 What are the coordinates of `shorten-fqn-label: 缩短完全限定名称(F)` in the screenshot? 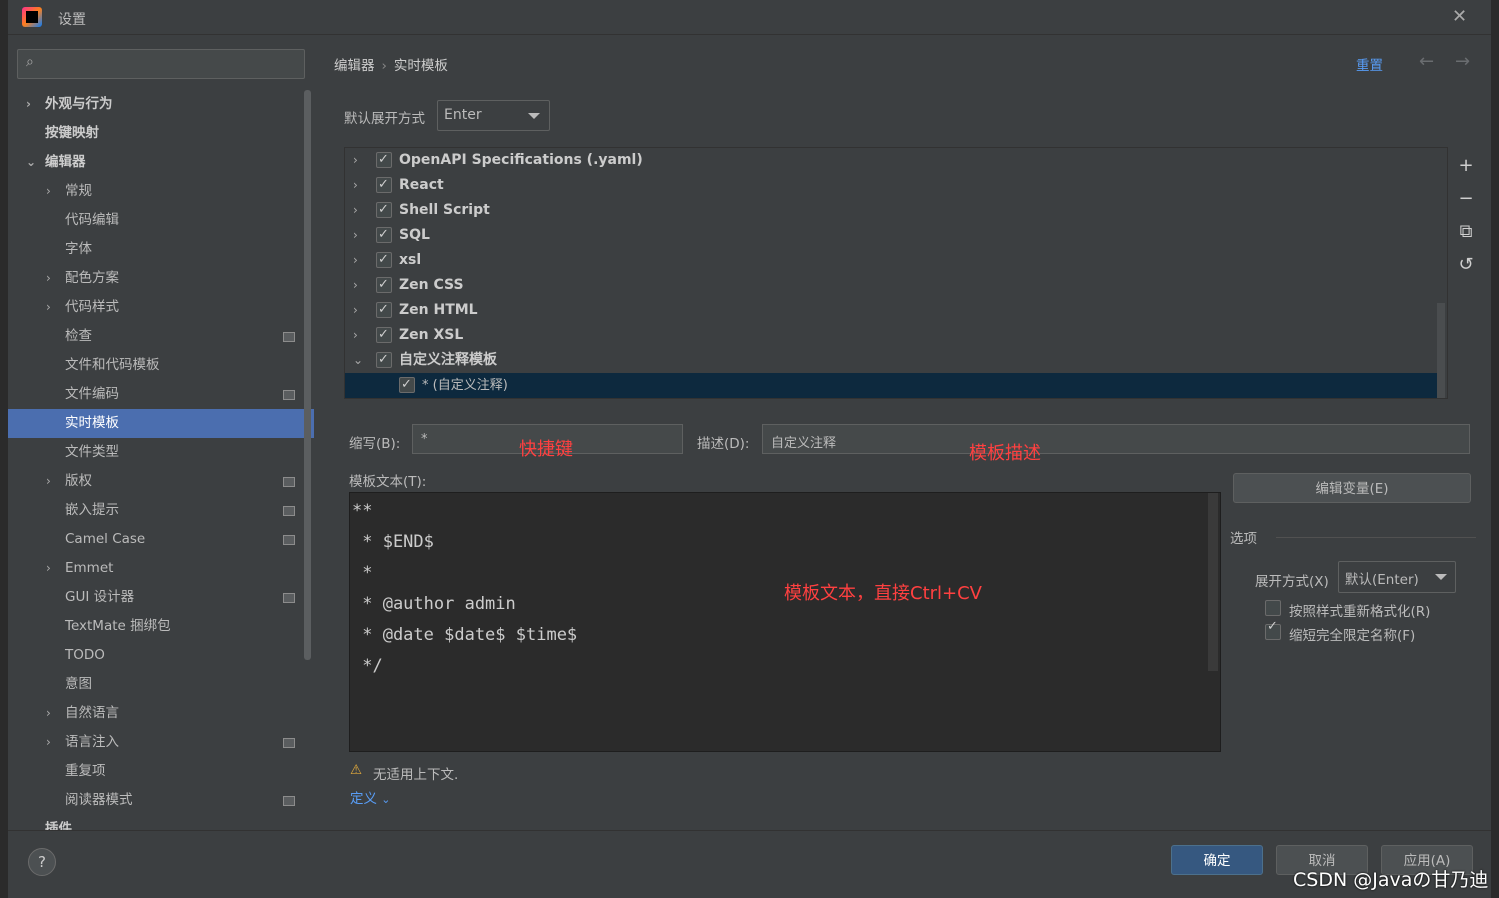 It's located at (1352, 634).